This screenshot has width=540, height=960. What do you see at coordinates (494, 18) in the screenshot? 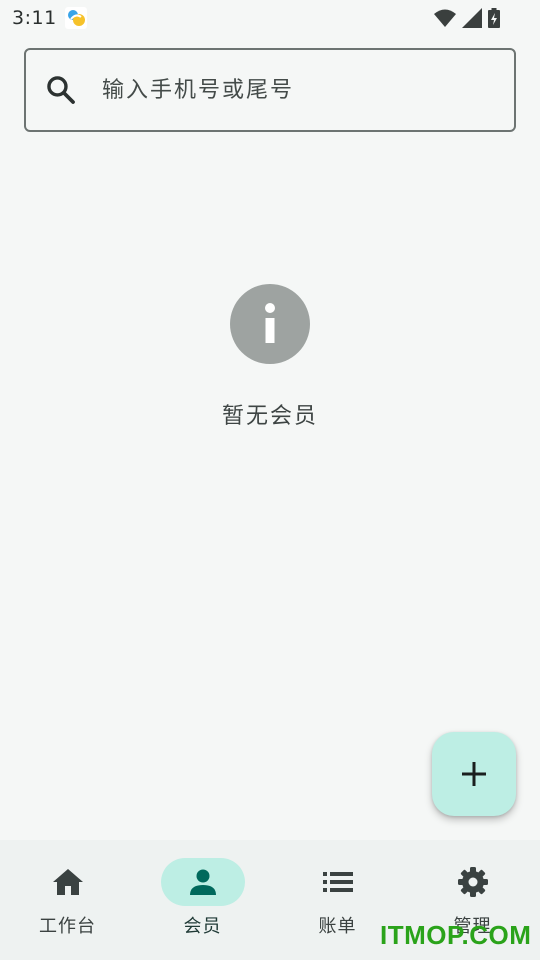
I see `battery-charging-icon` at bounding box center [494, 18].